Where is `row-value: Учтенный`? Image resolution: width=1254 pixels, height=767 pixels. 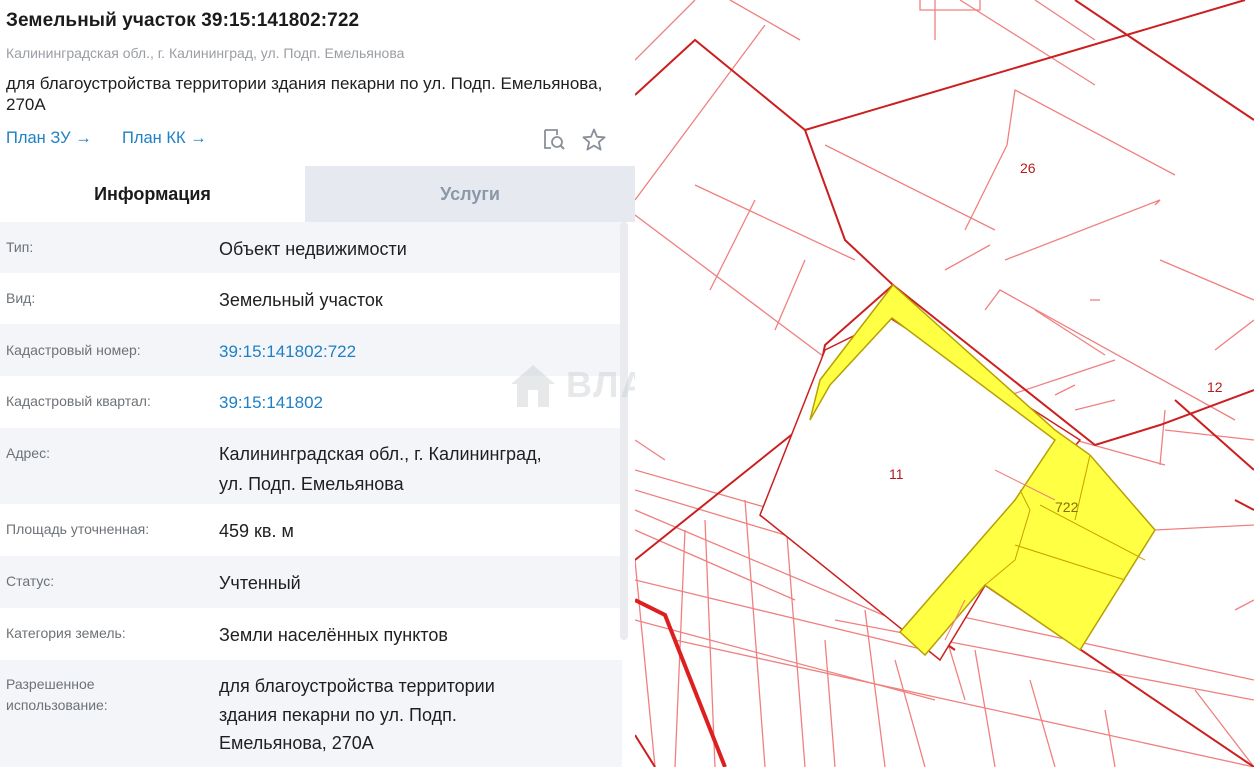
row-value: Учтенный is located at coordinates (260, 583).